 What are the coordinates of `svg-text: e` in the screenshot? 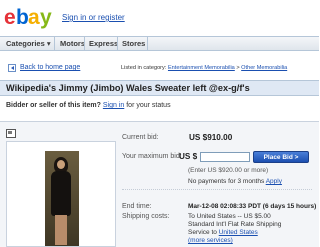 It's located at (10, 17).